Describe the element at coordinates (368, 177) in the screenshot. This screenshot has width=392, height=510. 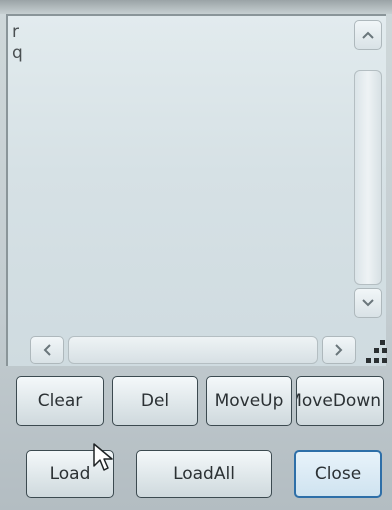
I see `vertical-scroll-thumb` at that location.